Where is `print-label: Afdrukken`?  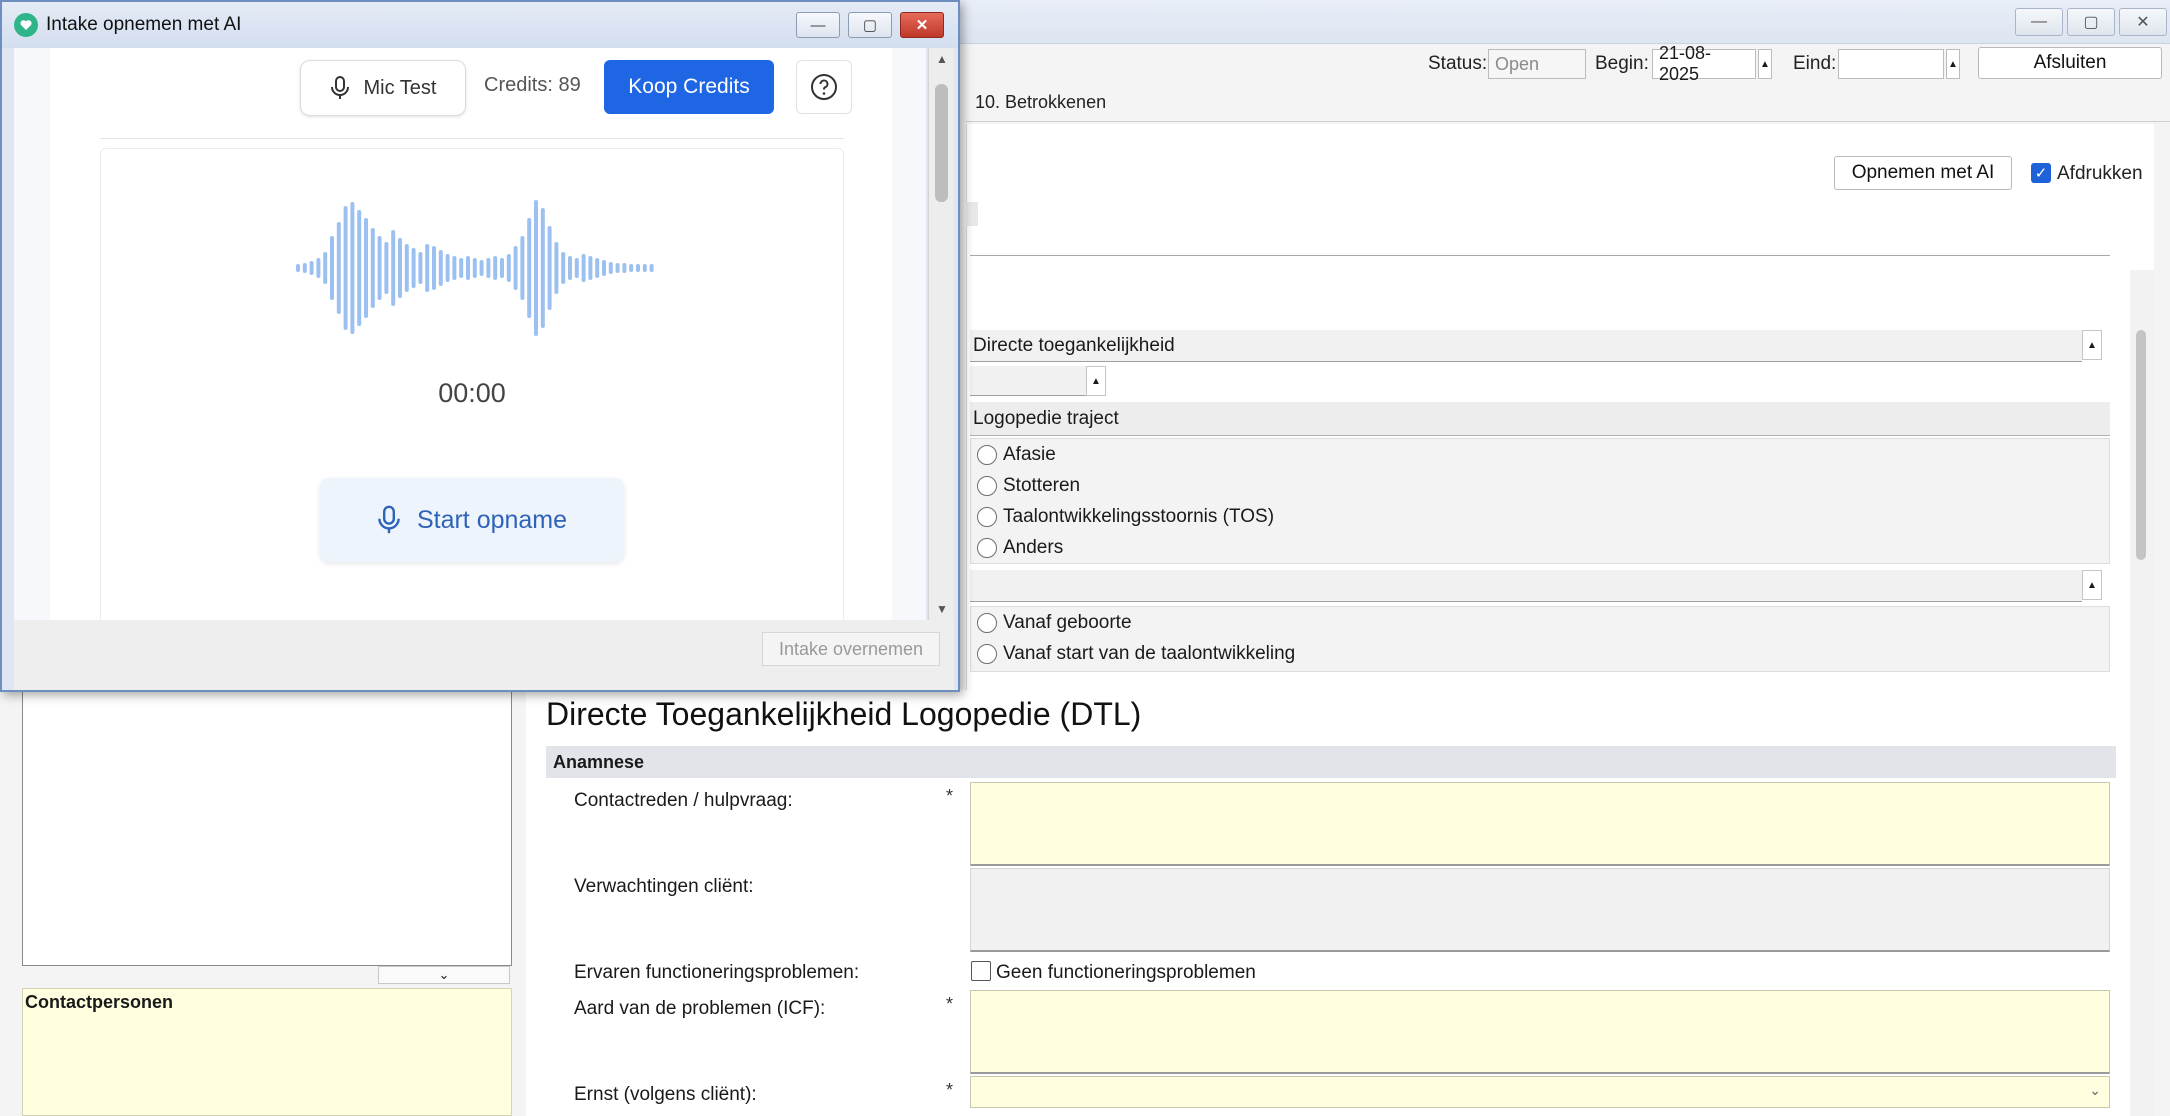 print-label: Afdrukken is located at coordinates (2100, 173).